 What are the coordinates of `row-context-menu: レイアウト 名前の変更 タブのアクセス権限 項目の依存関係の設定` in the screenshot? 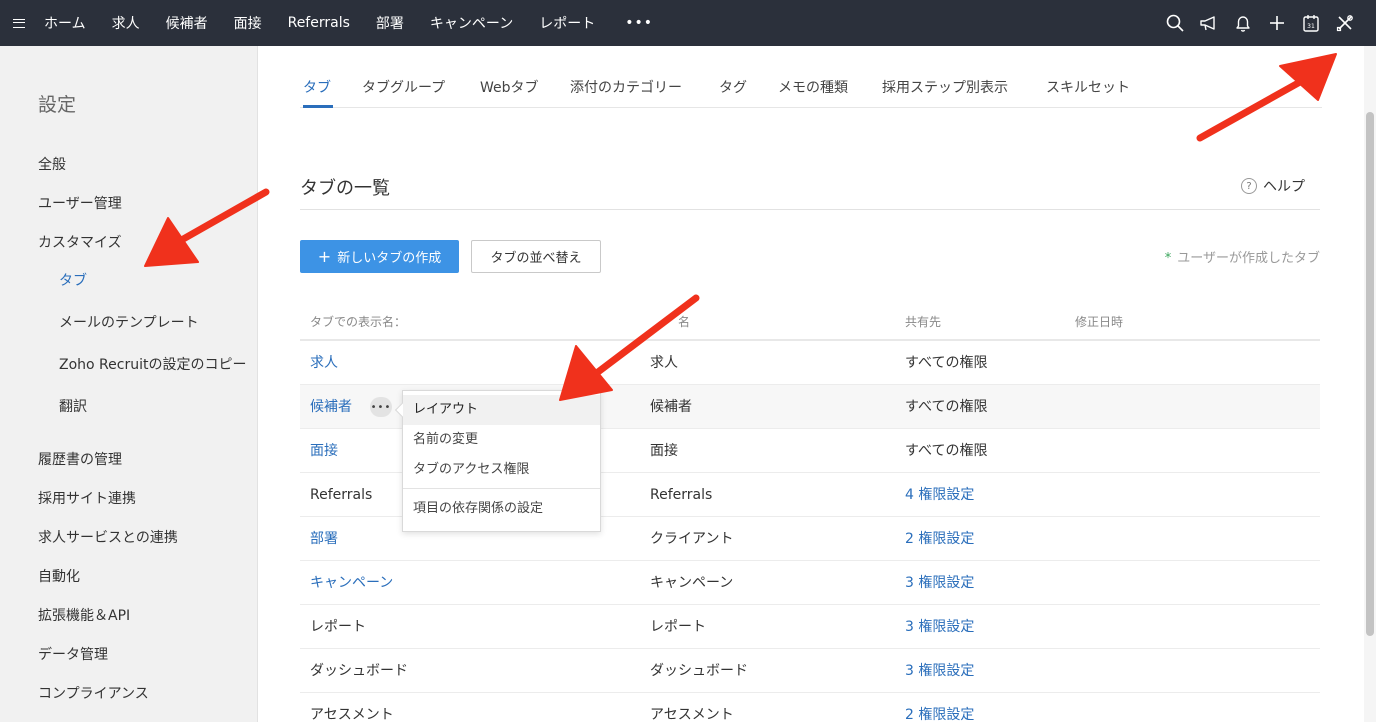 It's located at (497, 461).